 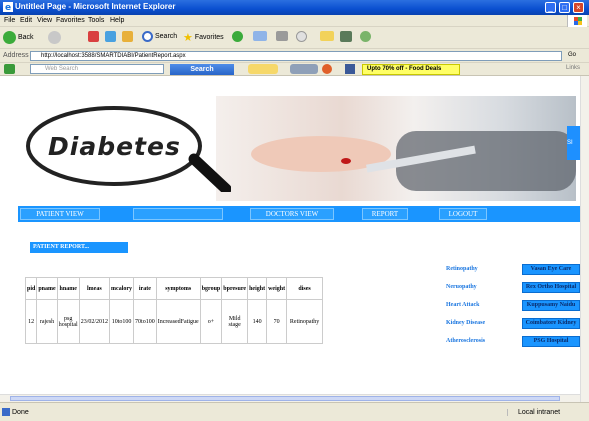 What do you see at coordinates (202, 69) in the screenshot?
I see `web-search-button: Search` at bounding box center [202, 69].